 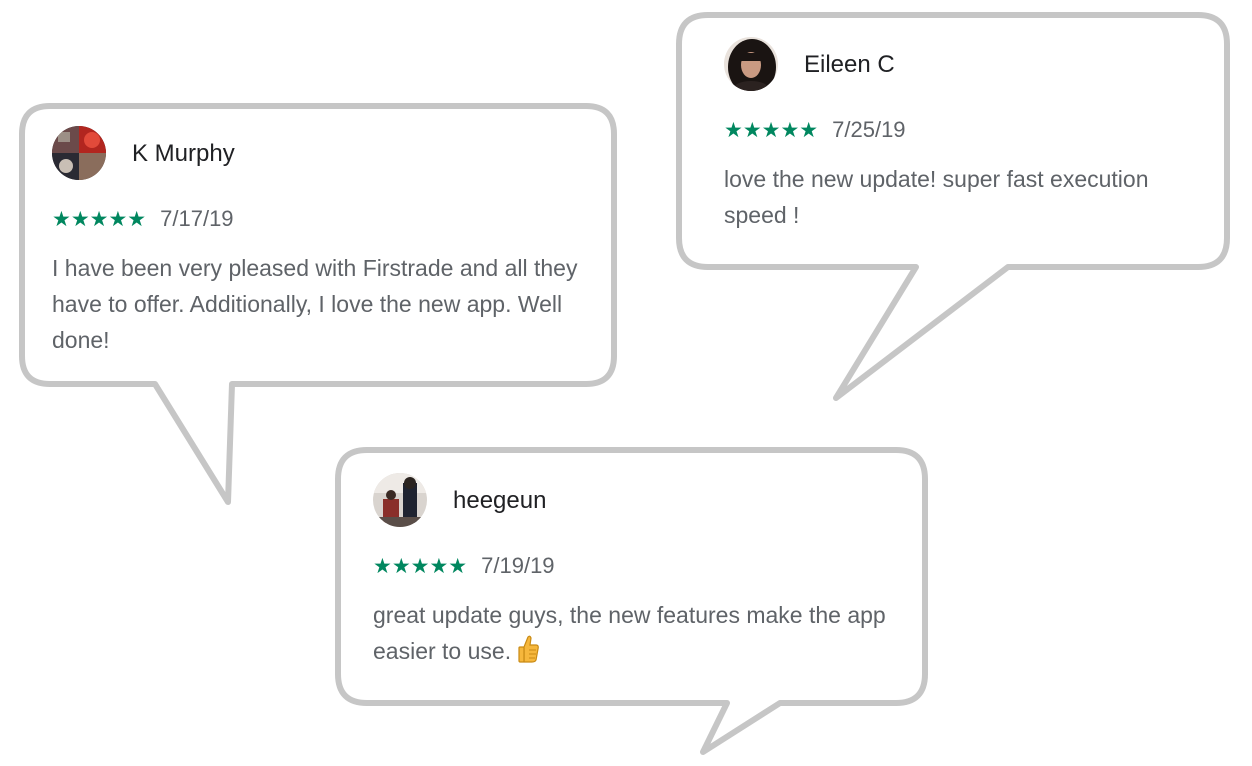 I want to click on rating-row: ★★★★★ 7/17/19, so click(x=143, y=219).